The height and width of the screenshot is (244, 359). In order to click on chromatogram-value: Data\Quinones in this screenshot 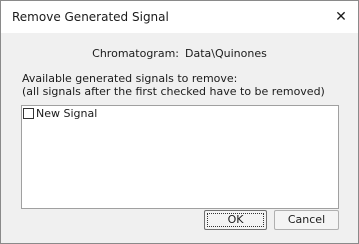, I will do `click(226, 53)`.